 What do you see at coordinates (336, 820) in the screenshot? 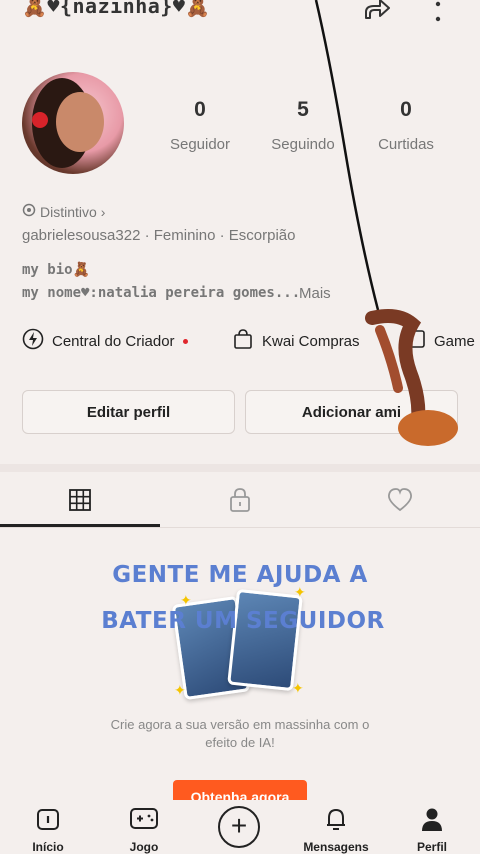
I see `bell-icon` at bounding box center [336, 820].